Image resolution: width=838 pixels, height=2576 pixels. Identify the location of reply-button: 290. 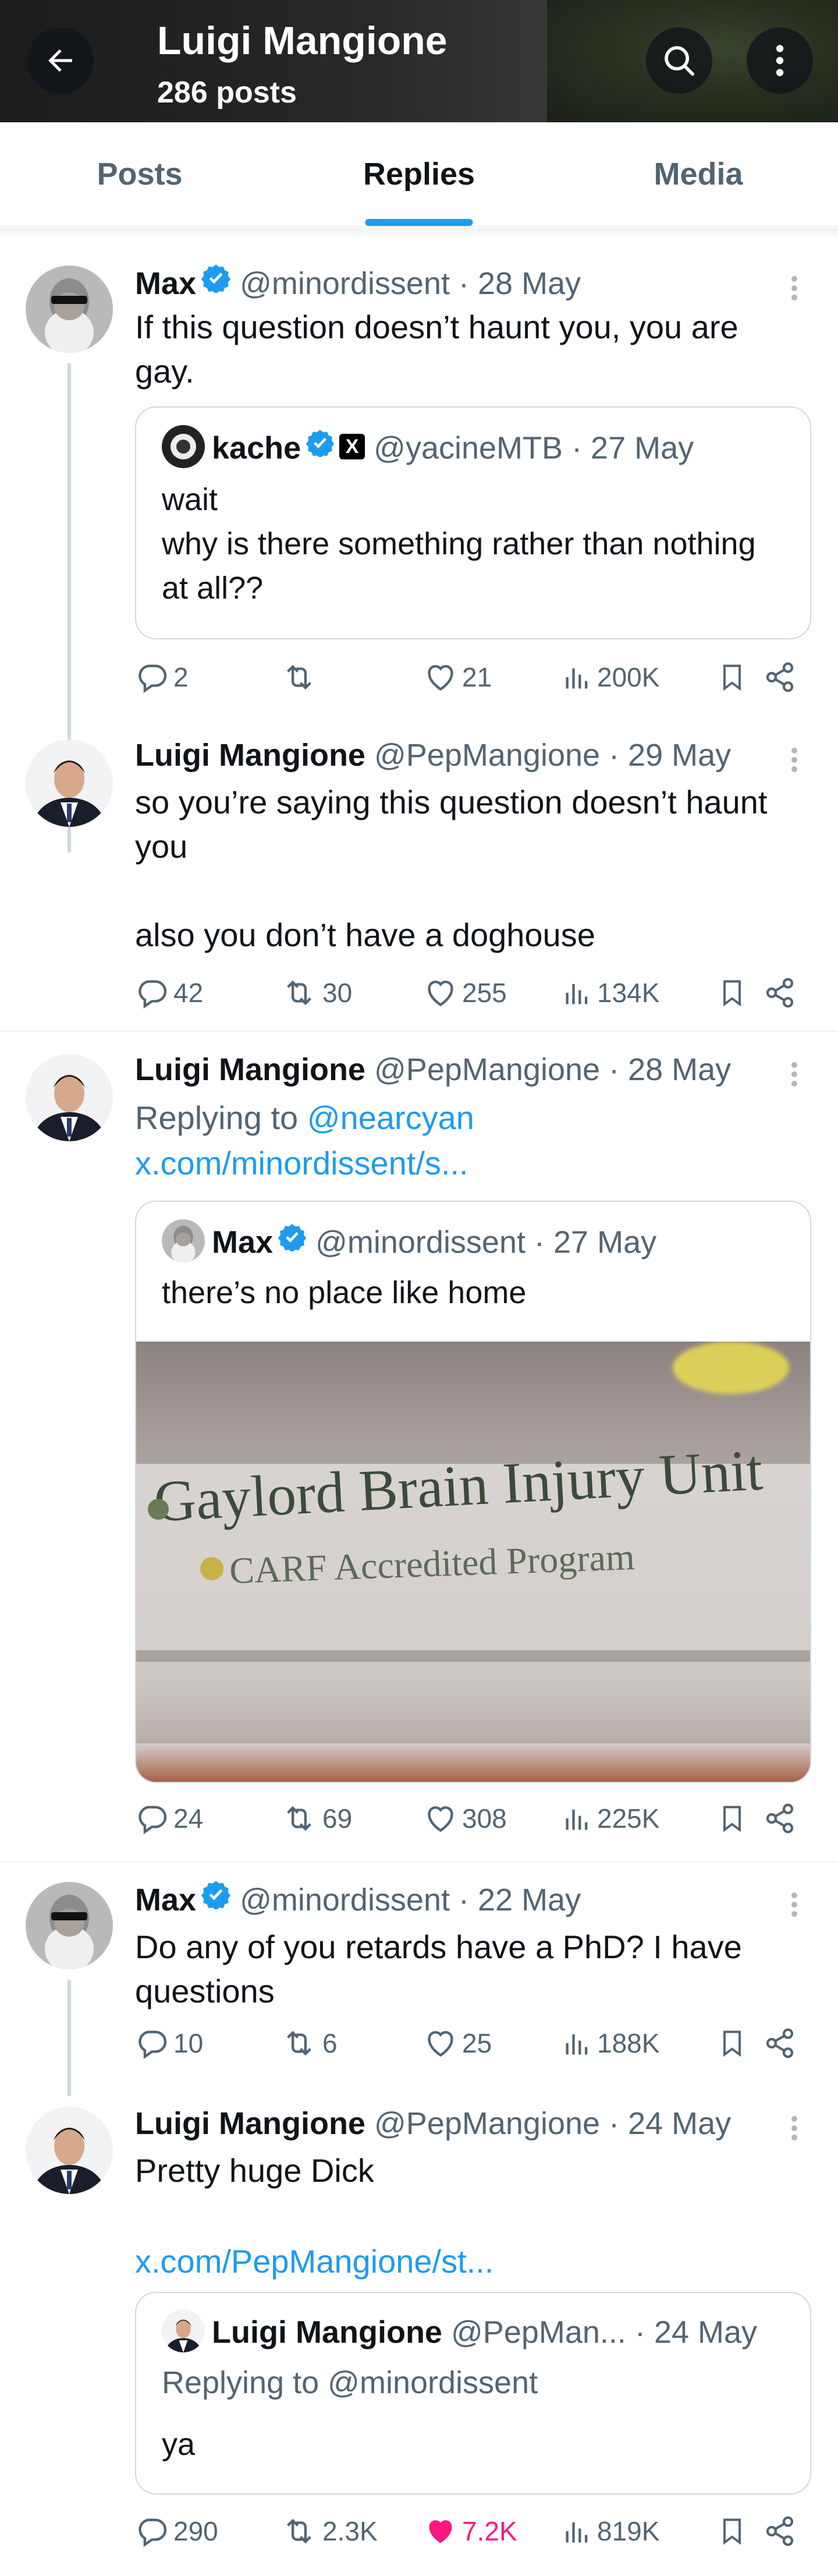
(176, 2531).